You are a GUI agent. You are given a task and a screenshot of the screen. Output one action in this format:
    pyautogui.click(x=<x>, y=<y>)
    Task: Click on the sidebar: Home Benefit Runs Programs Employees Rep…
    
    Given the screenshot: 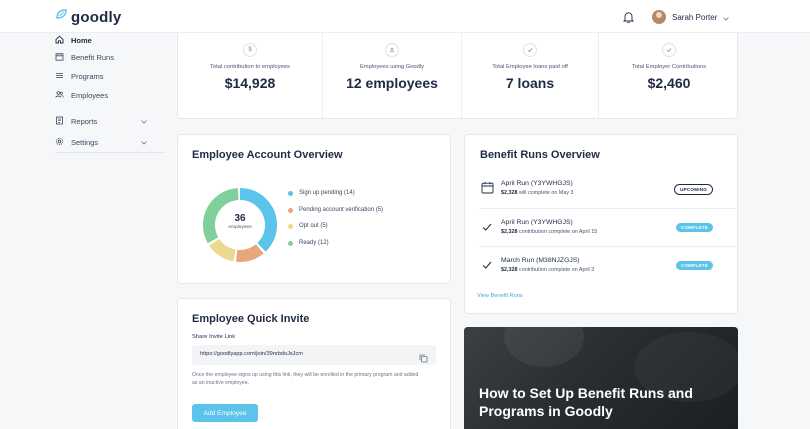 What is the action you would take?
    pyautogui.click(x=110, y=93)
    